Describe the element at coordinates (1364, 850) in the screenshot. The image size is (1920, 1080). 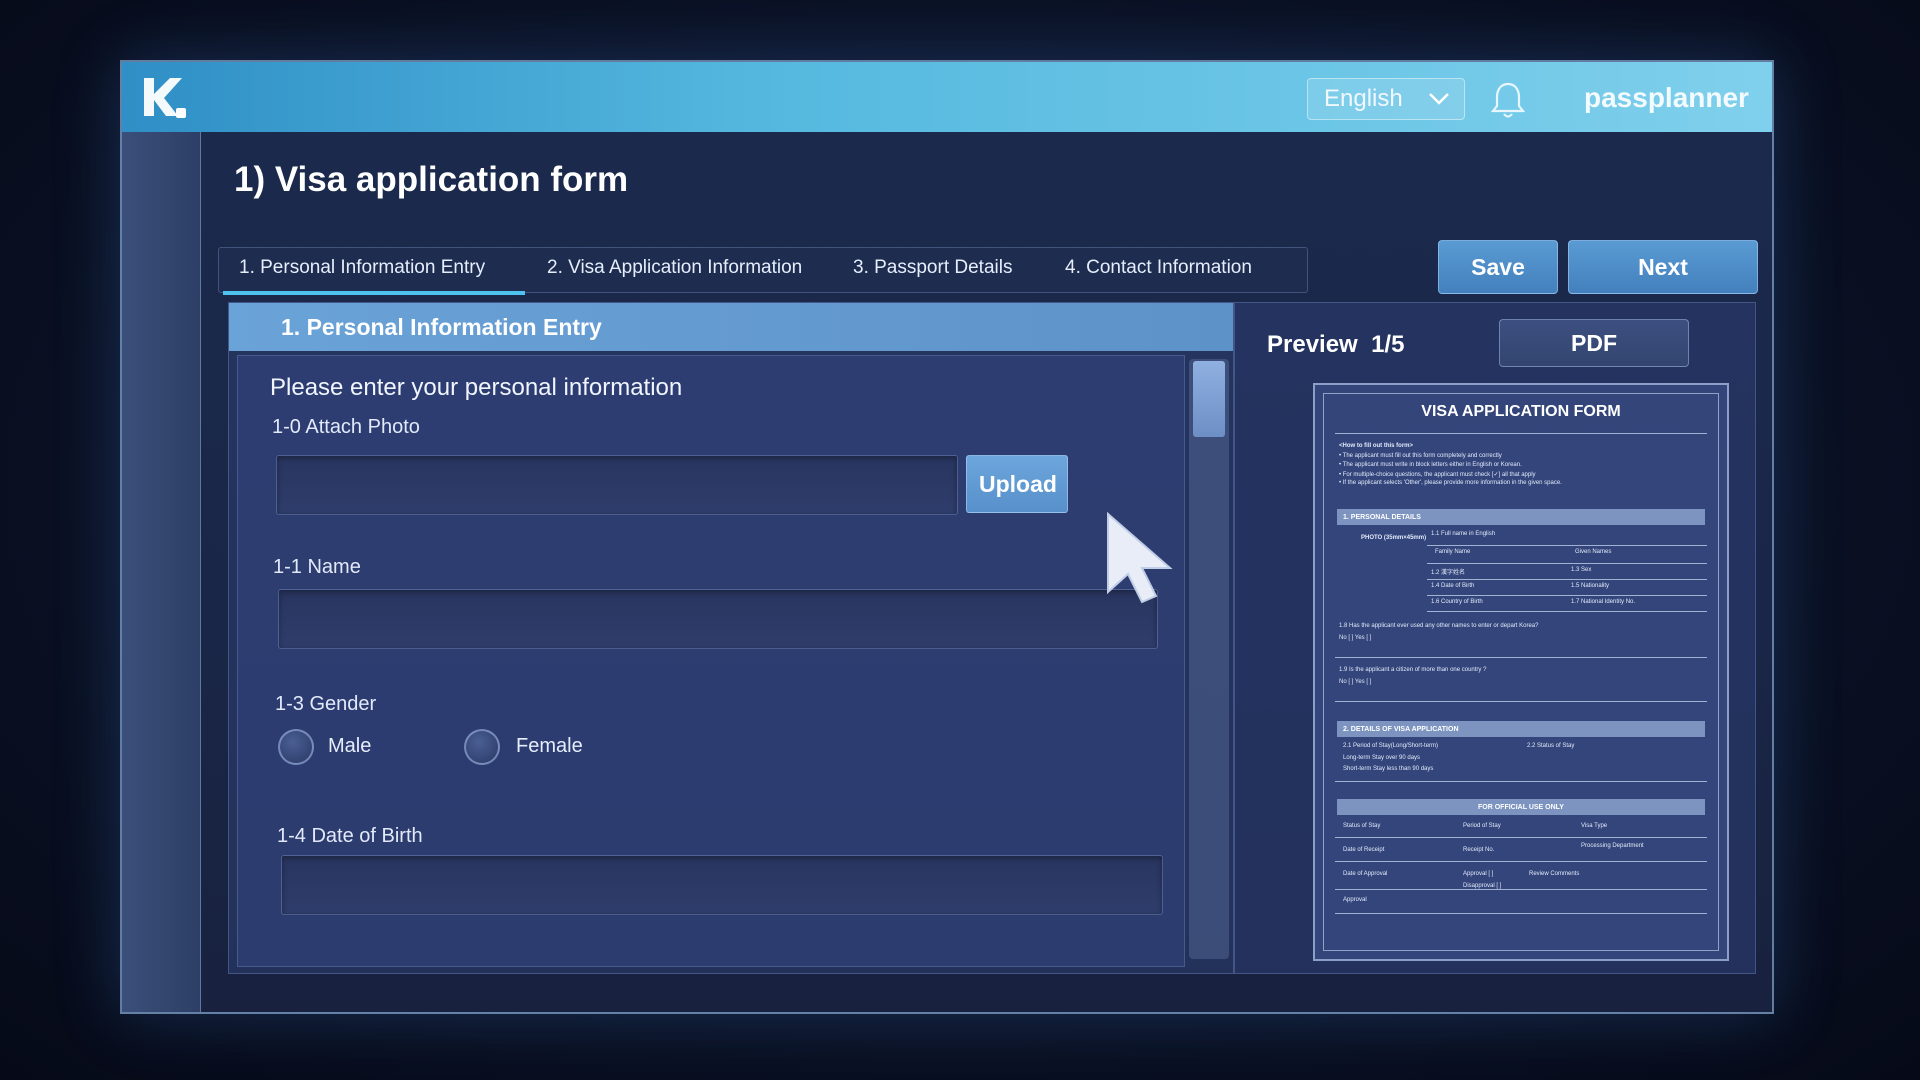
I see `doc-field: Date of Receipt` at that location.